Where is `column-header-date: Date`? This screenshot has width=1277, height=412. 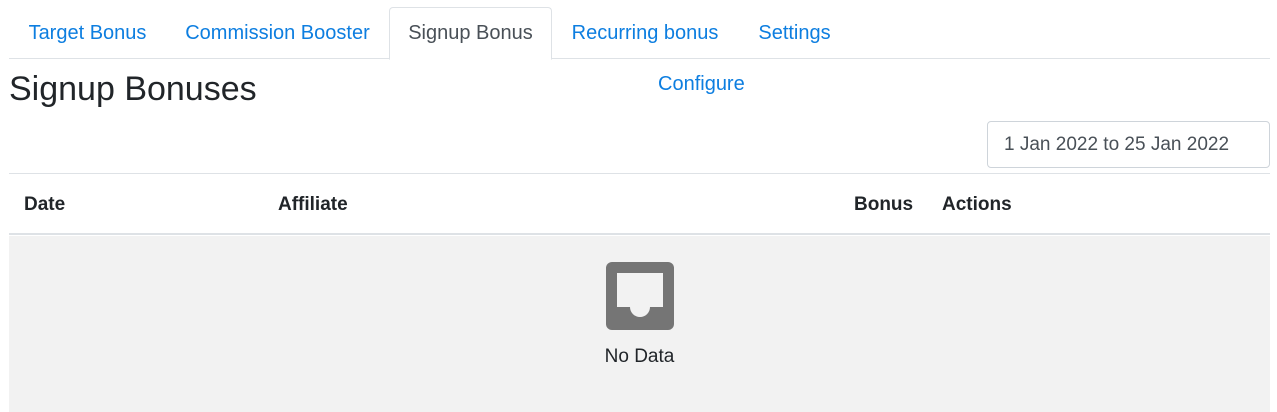
column-header-date: Date is located at coordinates (45, 204).